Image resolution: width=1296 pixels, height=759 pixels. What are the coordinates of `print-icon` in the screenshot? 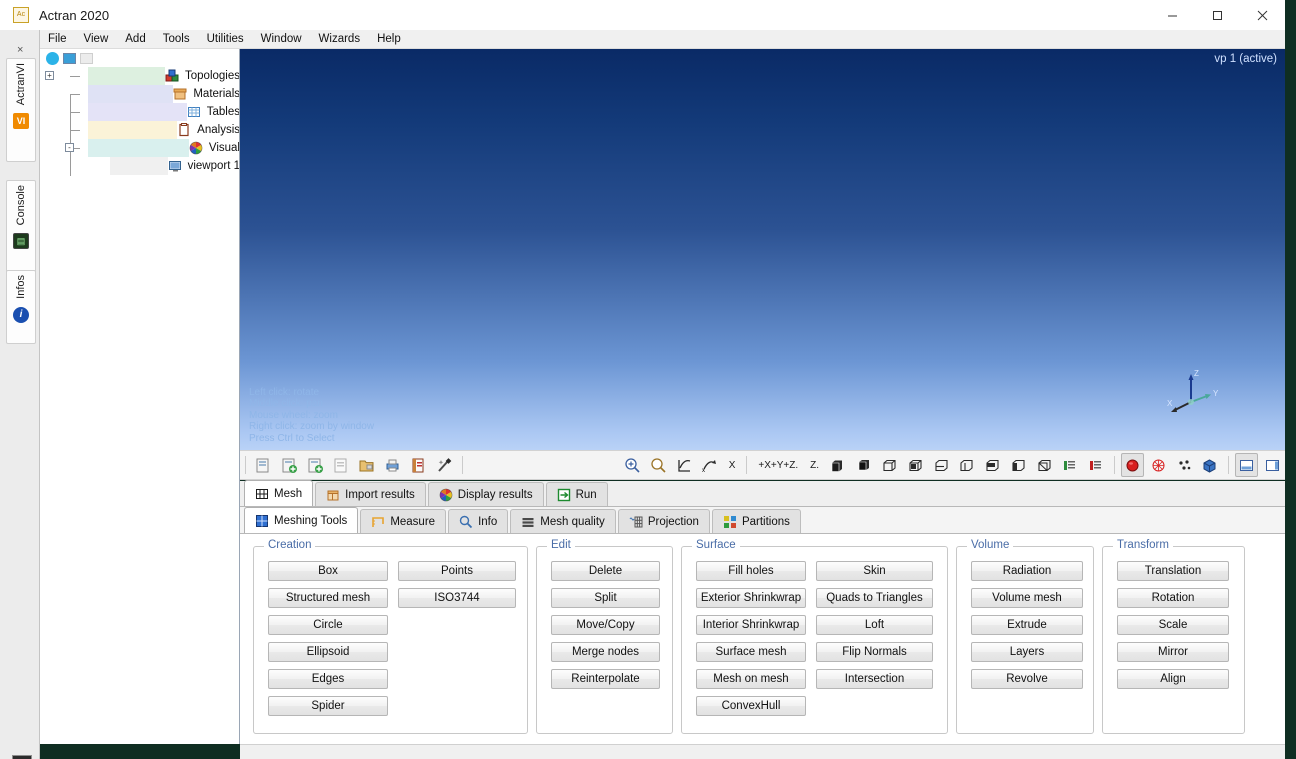 It's located at (393, 465).